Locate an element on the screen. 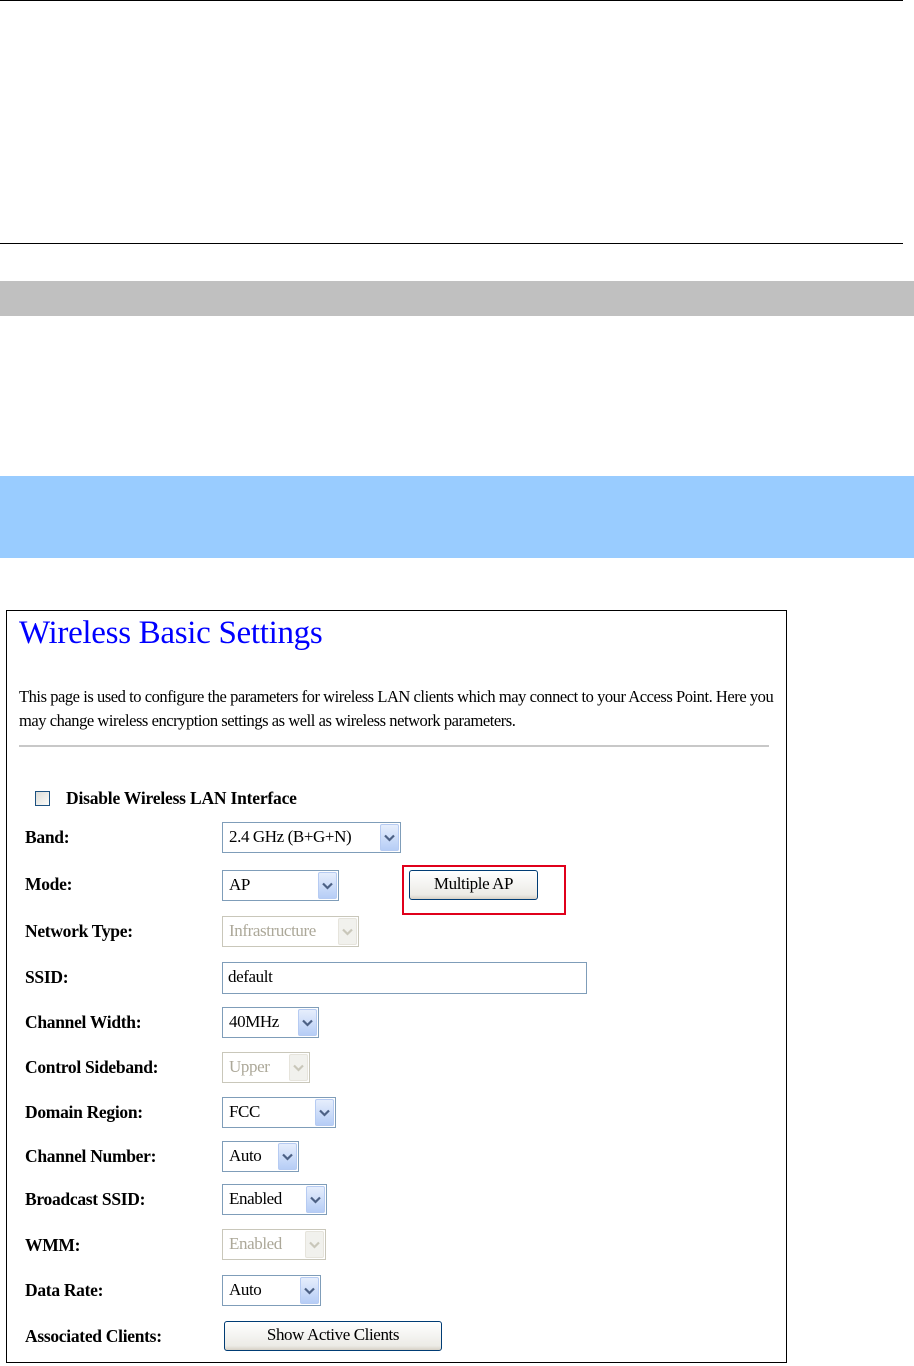  data-rate-label: Data Rate: is located at coordinates (64, 1290).